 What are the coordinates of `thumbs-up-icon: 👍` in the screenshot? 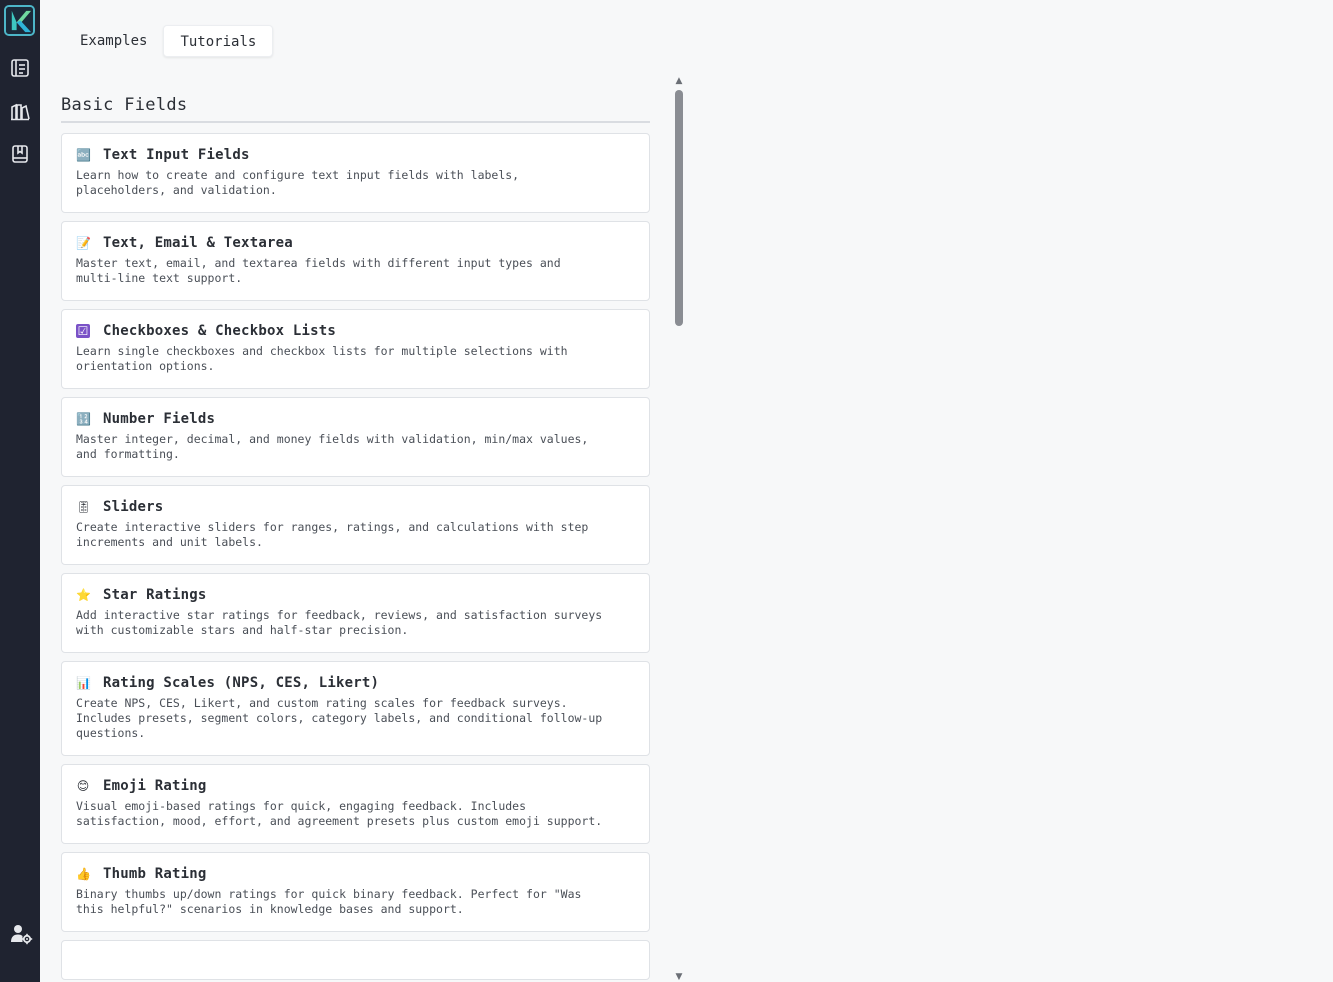 It's located at (83, 874).